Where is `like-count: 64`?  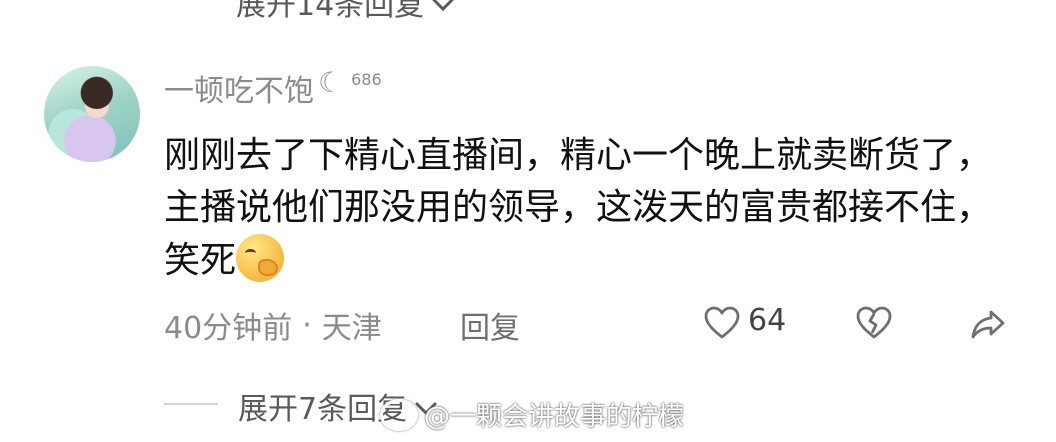
like-count: 64 is located at coordinates (767, 320).